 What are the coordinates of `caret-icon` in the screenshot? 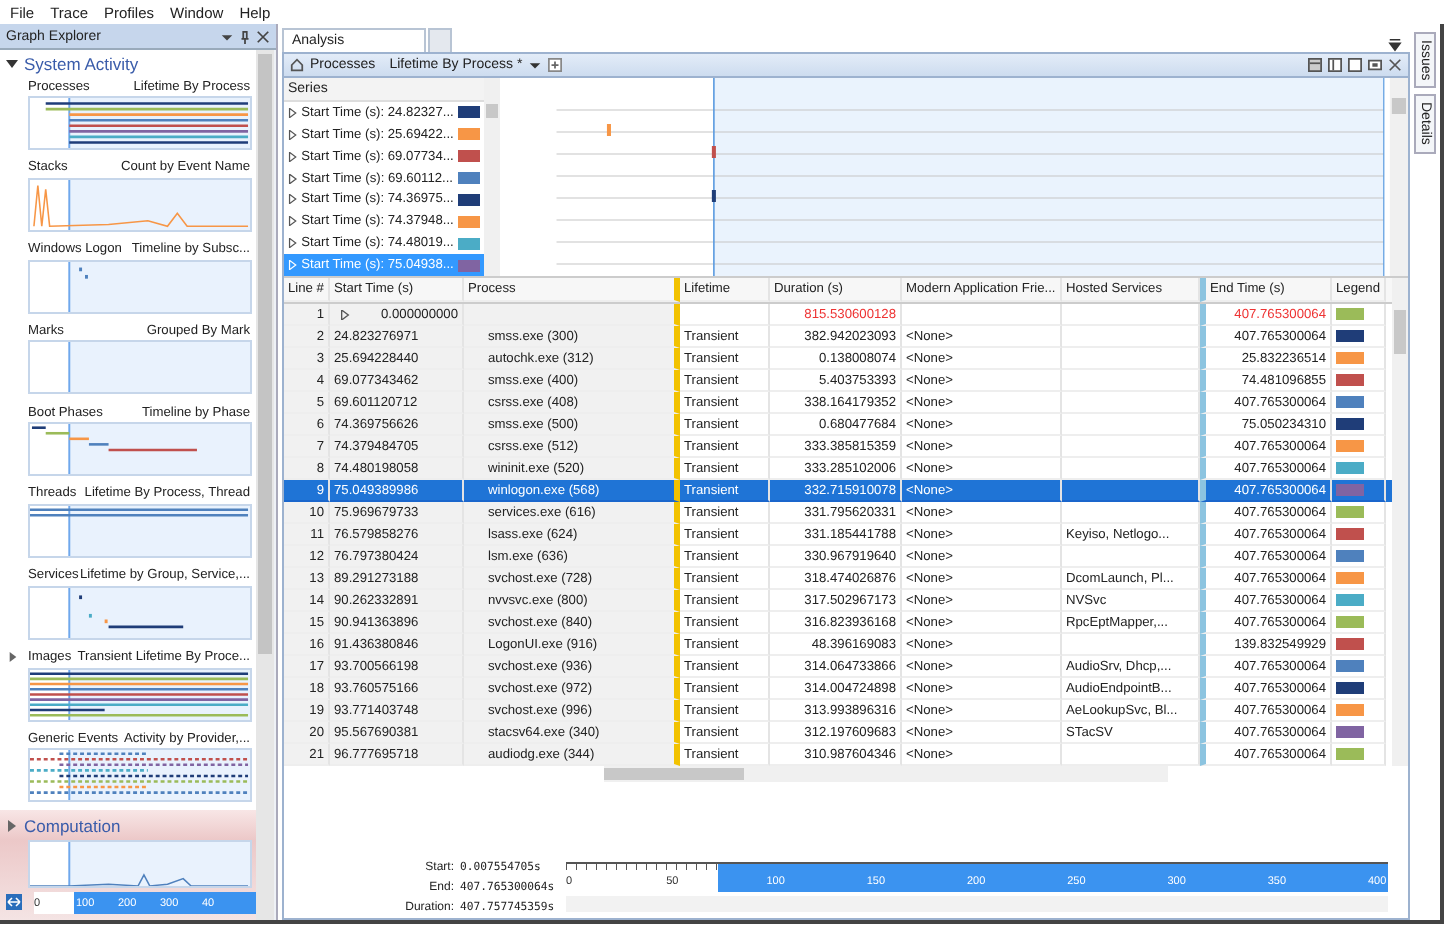 It's located at (535, 65).